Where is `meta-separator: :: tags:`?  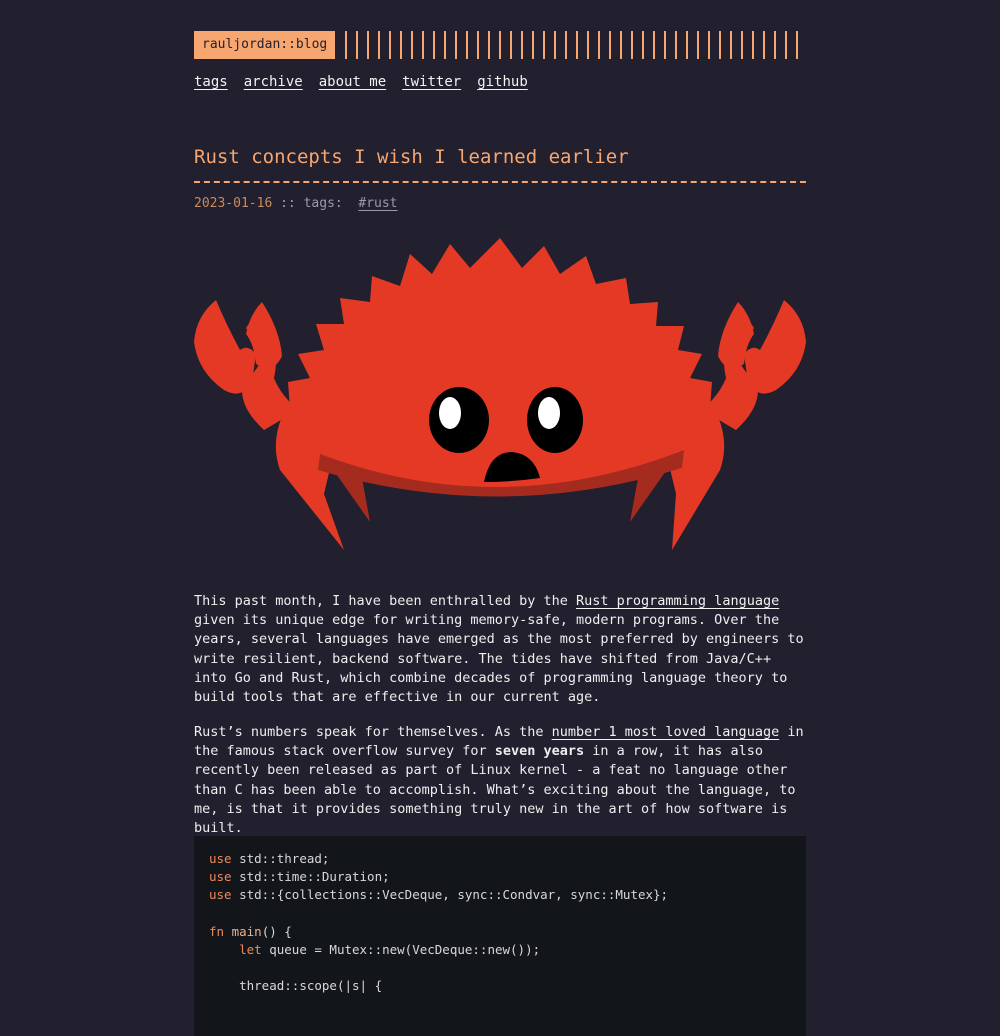
meta-separator: :: tags: is located at coordinates (315, 203).